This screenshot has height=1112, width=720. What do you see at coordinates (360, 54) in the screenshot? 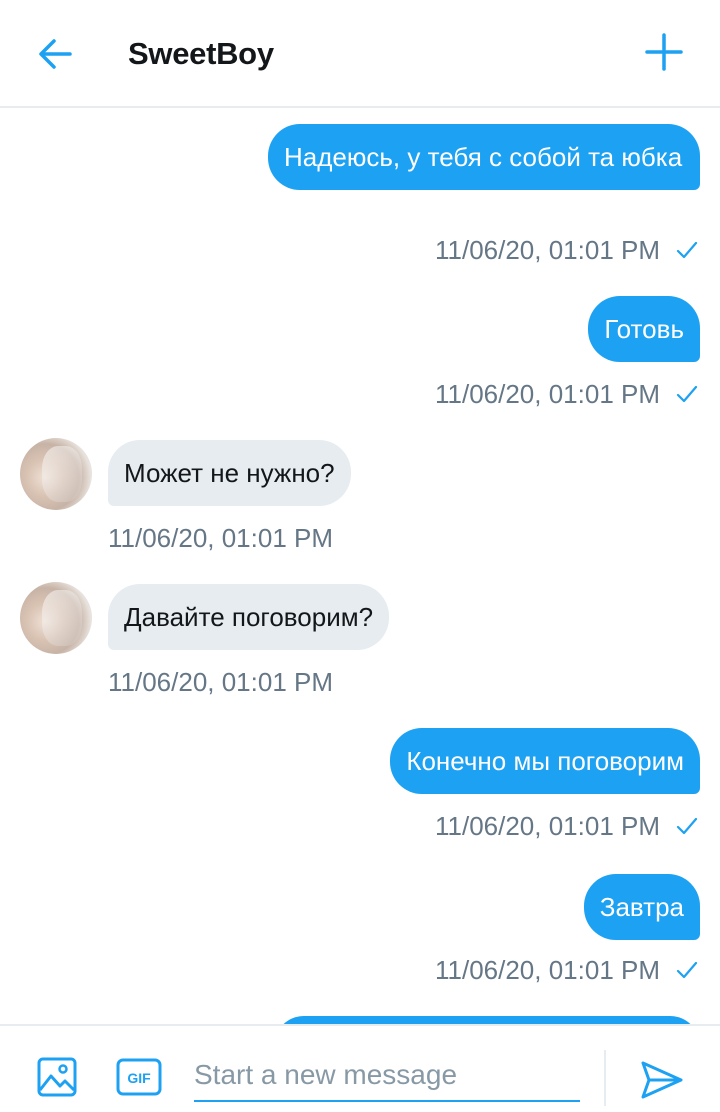
I see `conversation-header: SweetBoy` at bounding box center [360, 54].